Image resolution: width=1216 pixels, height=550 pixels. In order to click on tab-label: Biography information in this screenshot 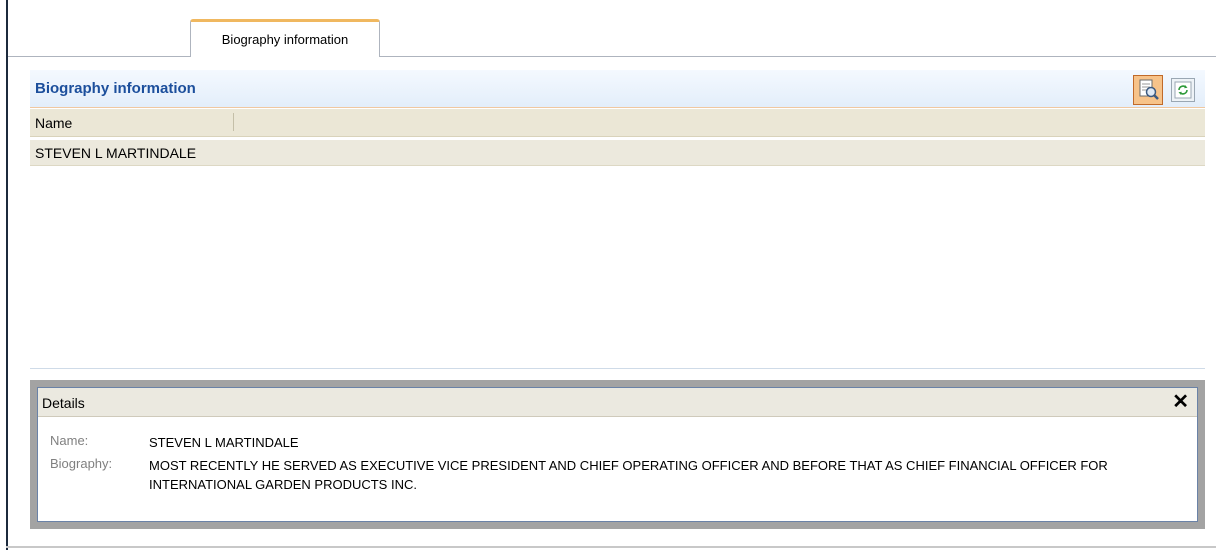, I will do `click(285, 39)`.